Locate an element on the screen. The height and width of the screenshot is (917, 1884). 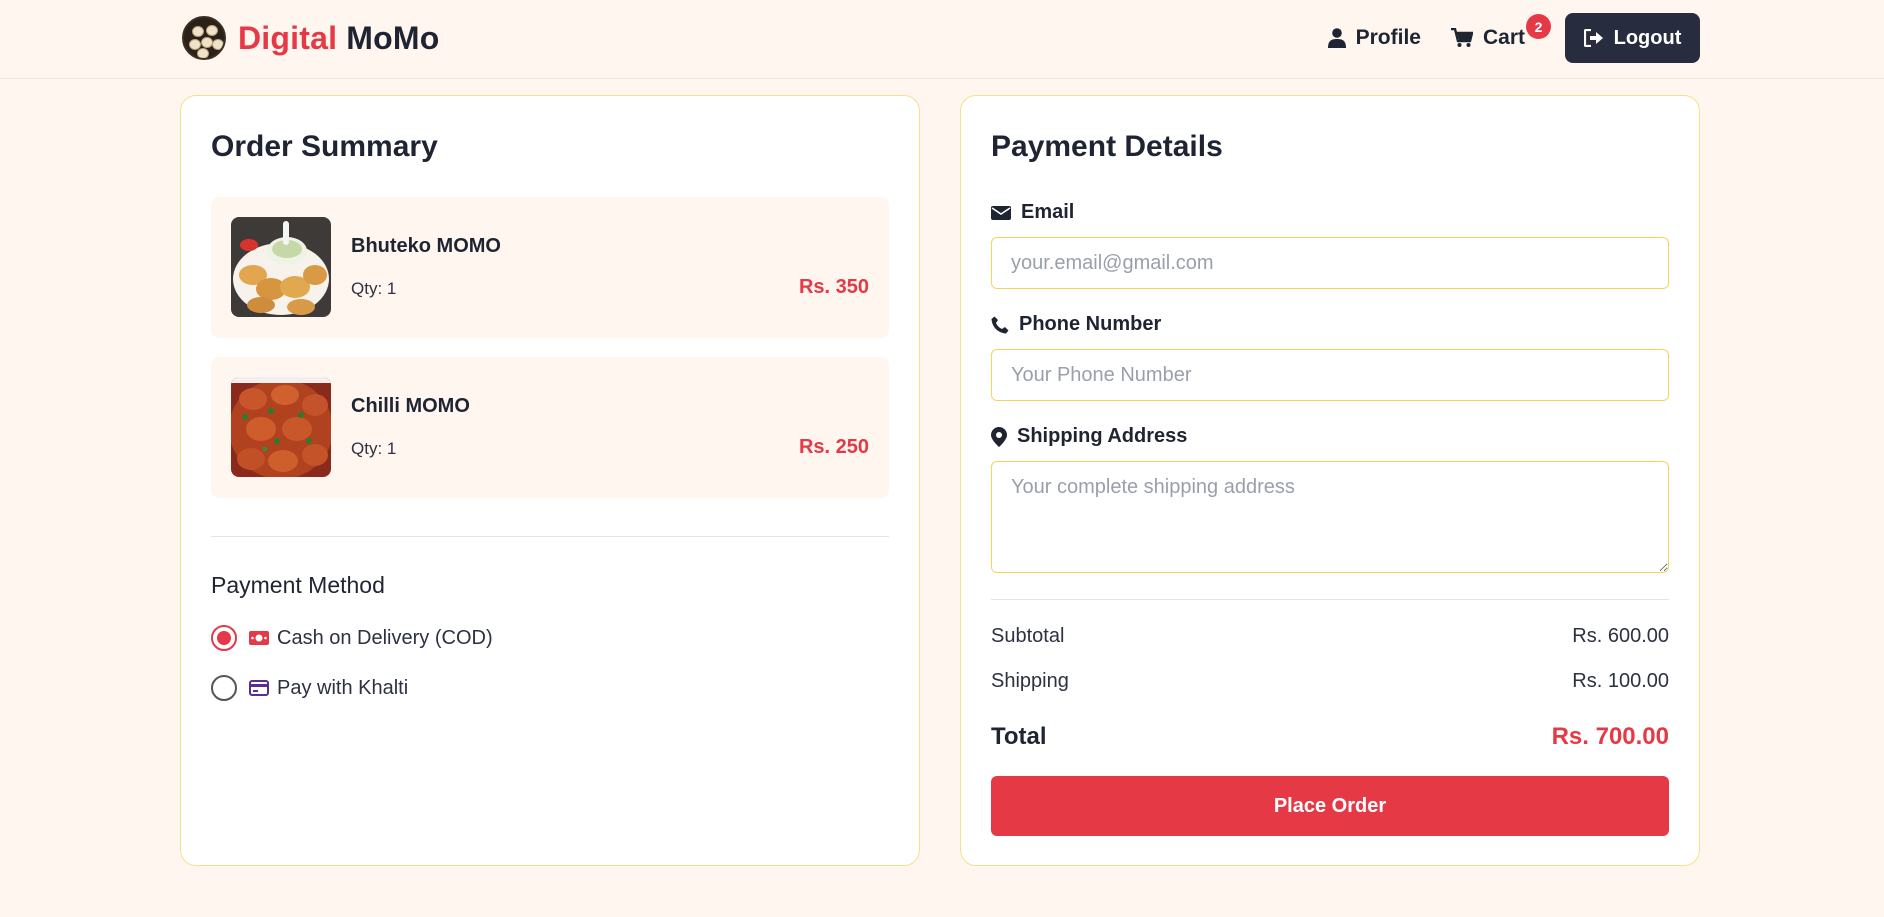
order-summary-title: Order Summary is located at coordinates (324, 146).